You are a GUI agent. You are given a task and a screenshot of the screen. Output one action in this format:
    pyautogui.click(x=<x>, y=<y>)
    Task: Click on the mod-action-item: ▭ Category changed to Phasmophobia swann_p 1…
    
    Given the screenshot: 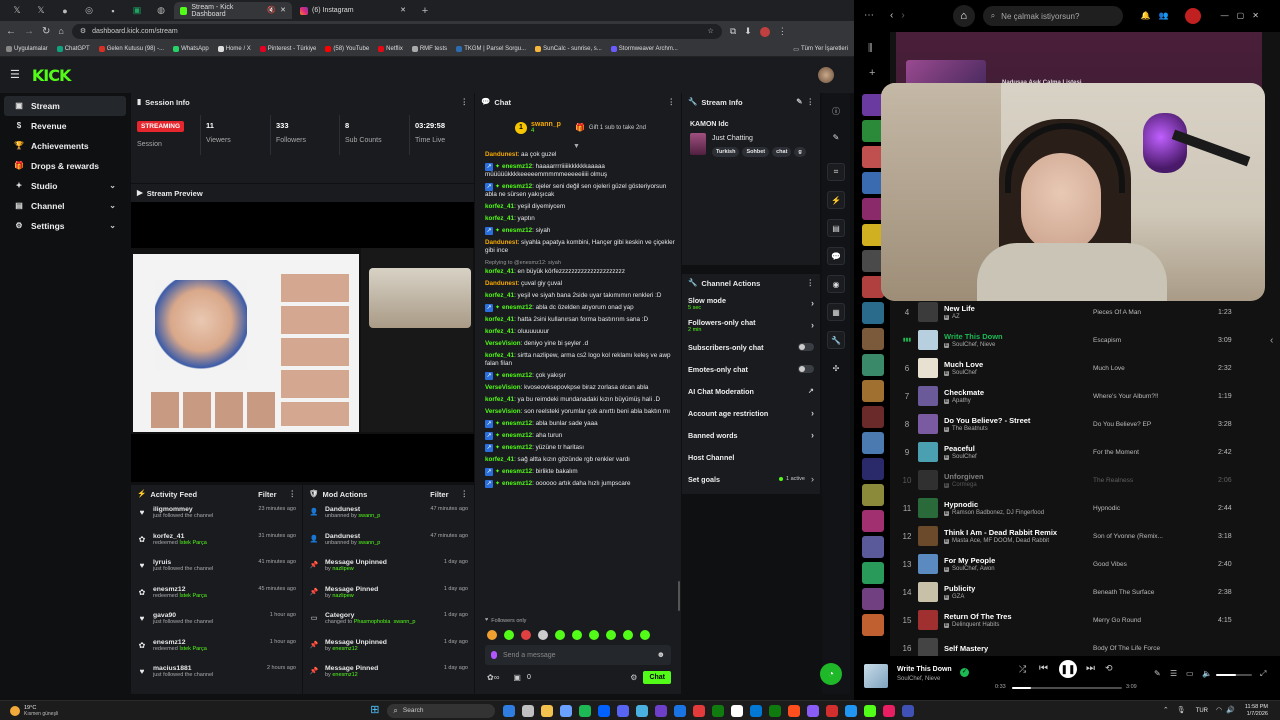 What is the action you would take?
    pyautogui.click(x=388, y=622)
    